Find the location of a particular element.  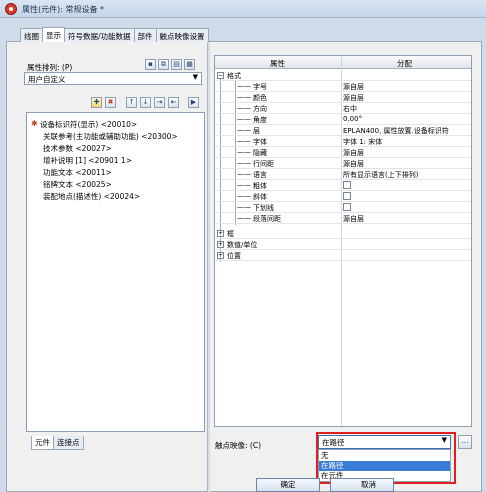

cancel-button: 取消 is located at coordinates (362, 485).